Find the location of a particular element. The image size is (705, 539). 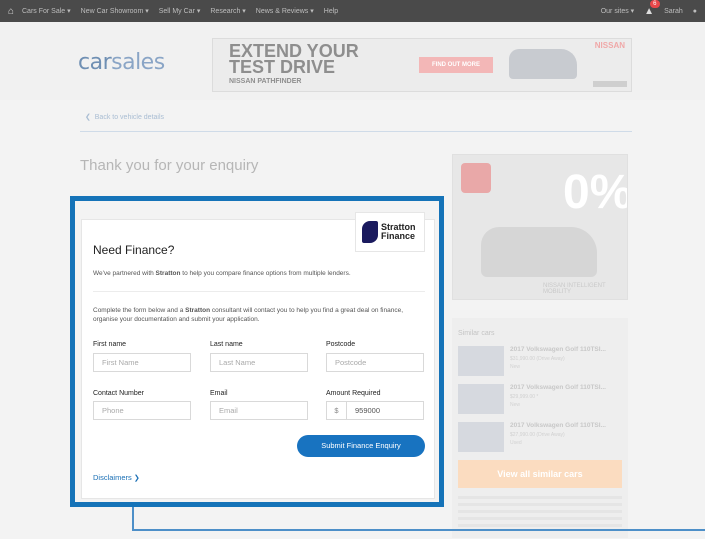

amount-required-input: $ 959000 is located at coordinates (375, 410).